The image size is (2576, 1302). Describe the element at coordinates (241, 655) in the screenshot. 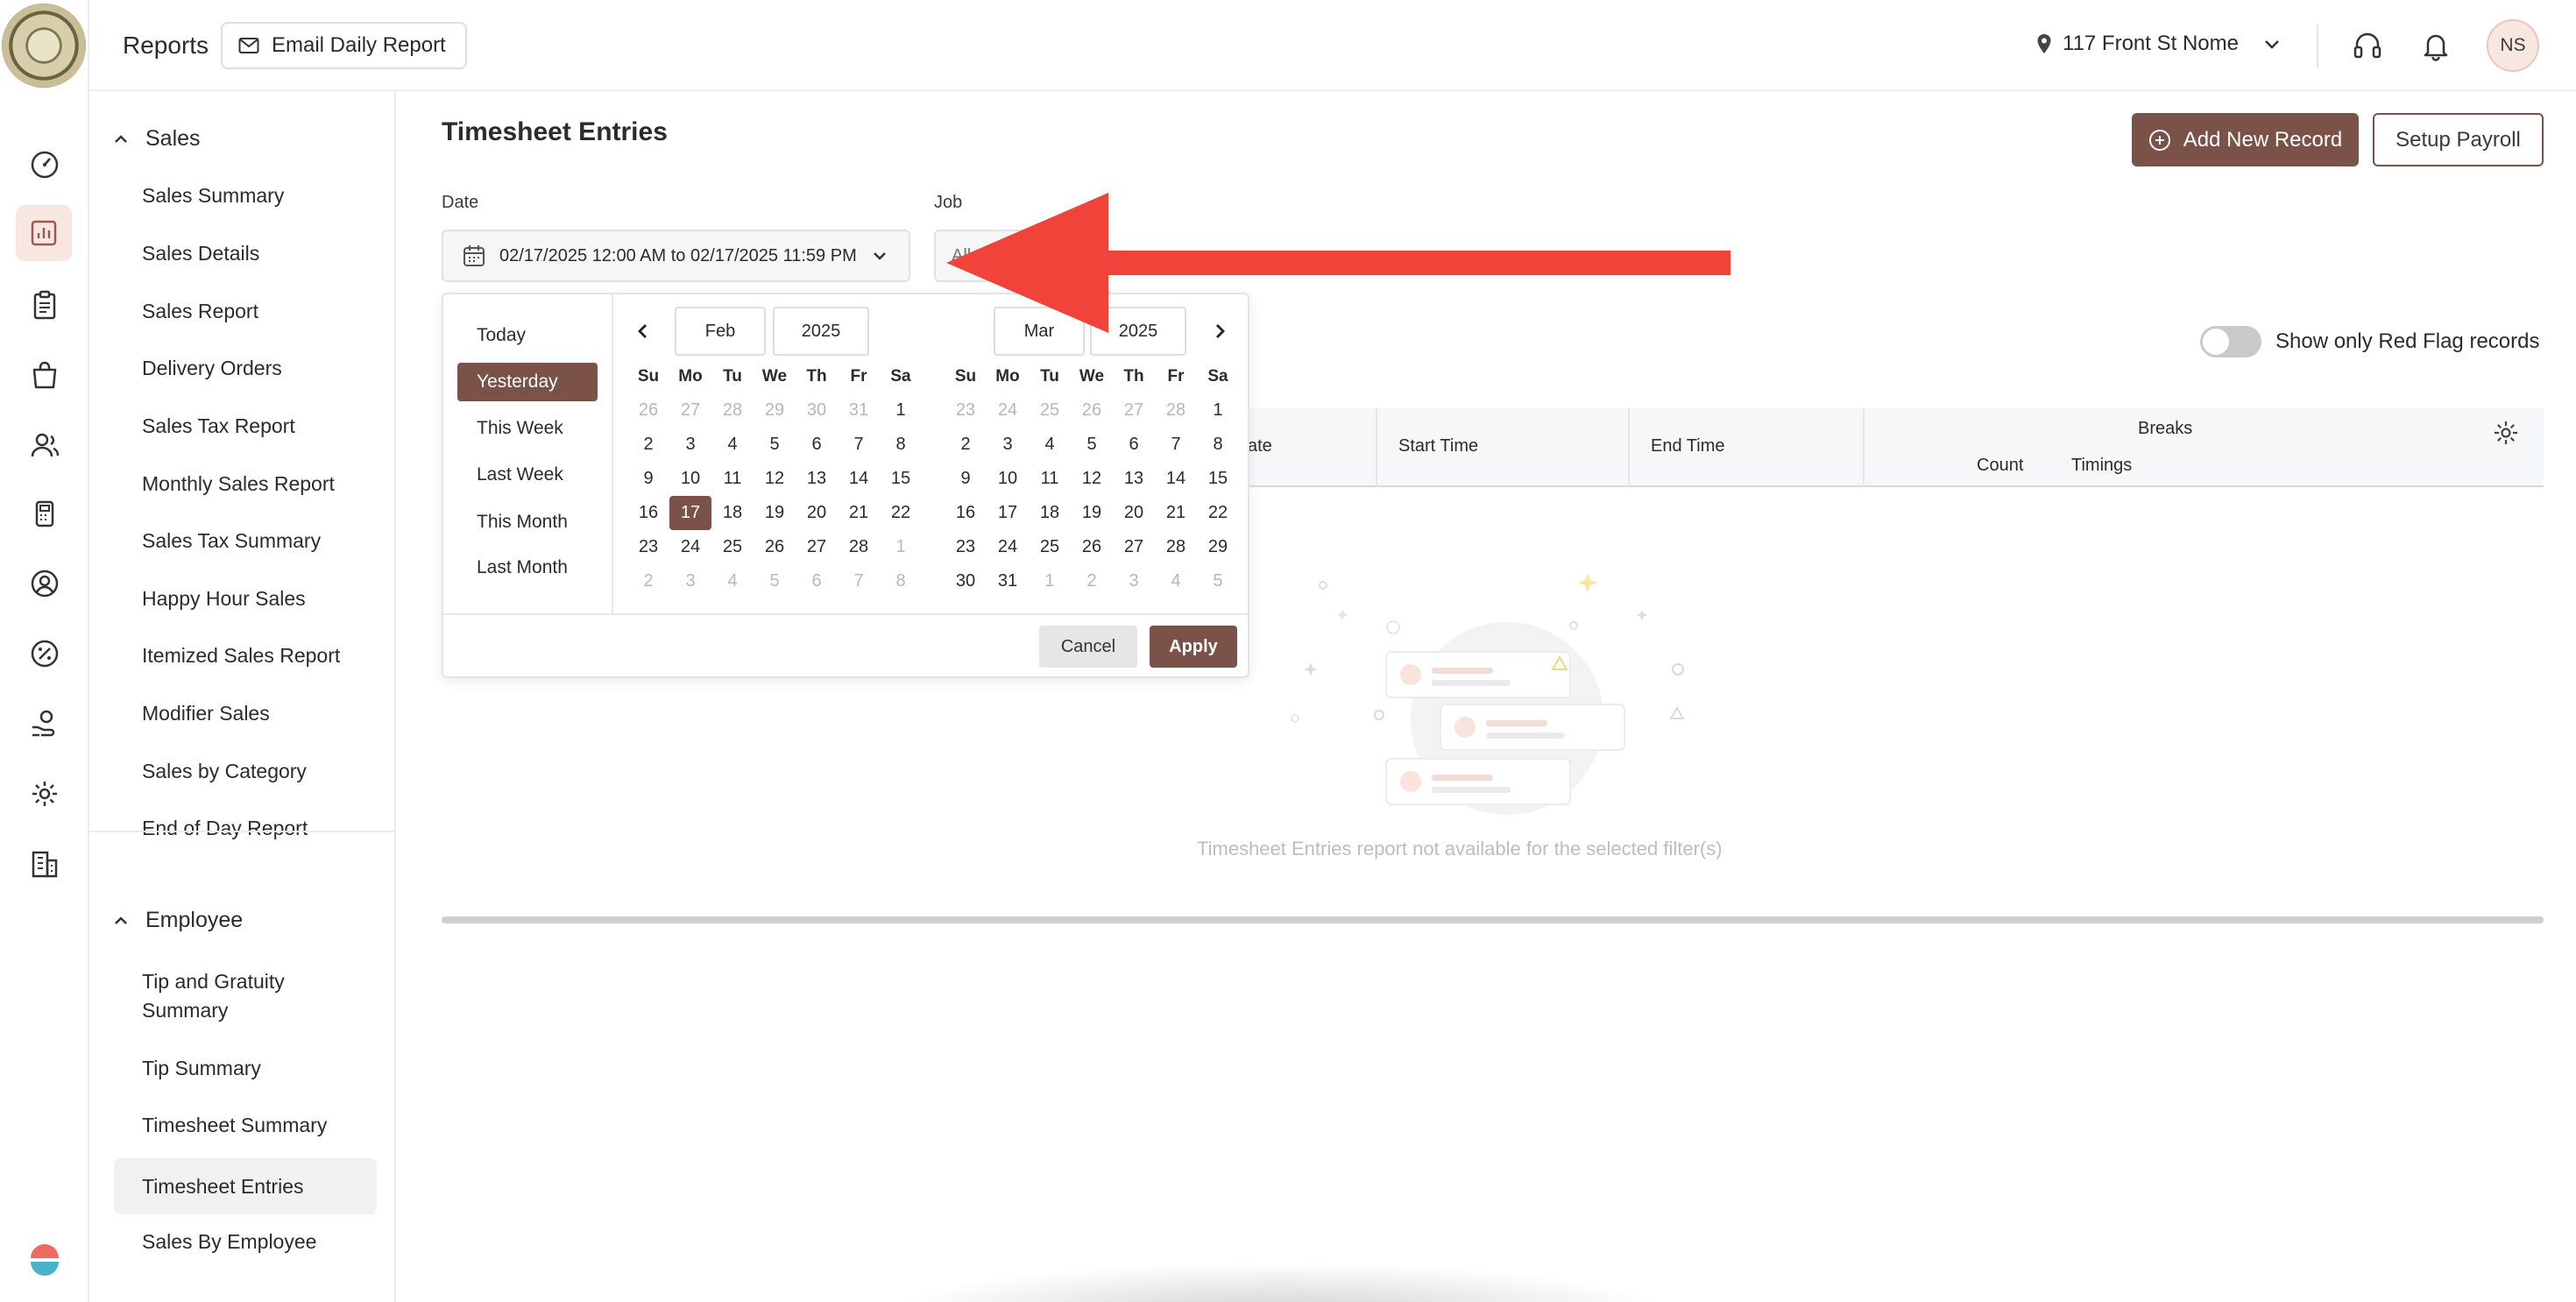

I see `sidebar-item-itemized-sales-report: Itemized Sales Report` at that location.